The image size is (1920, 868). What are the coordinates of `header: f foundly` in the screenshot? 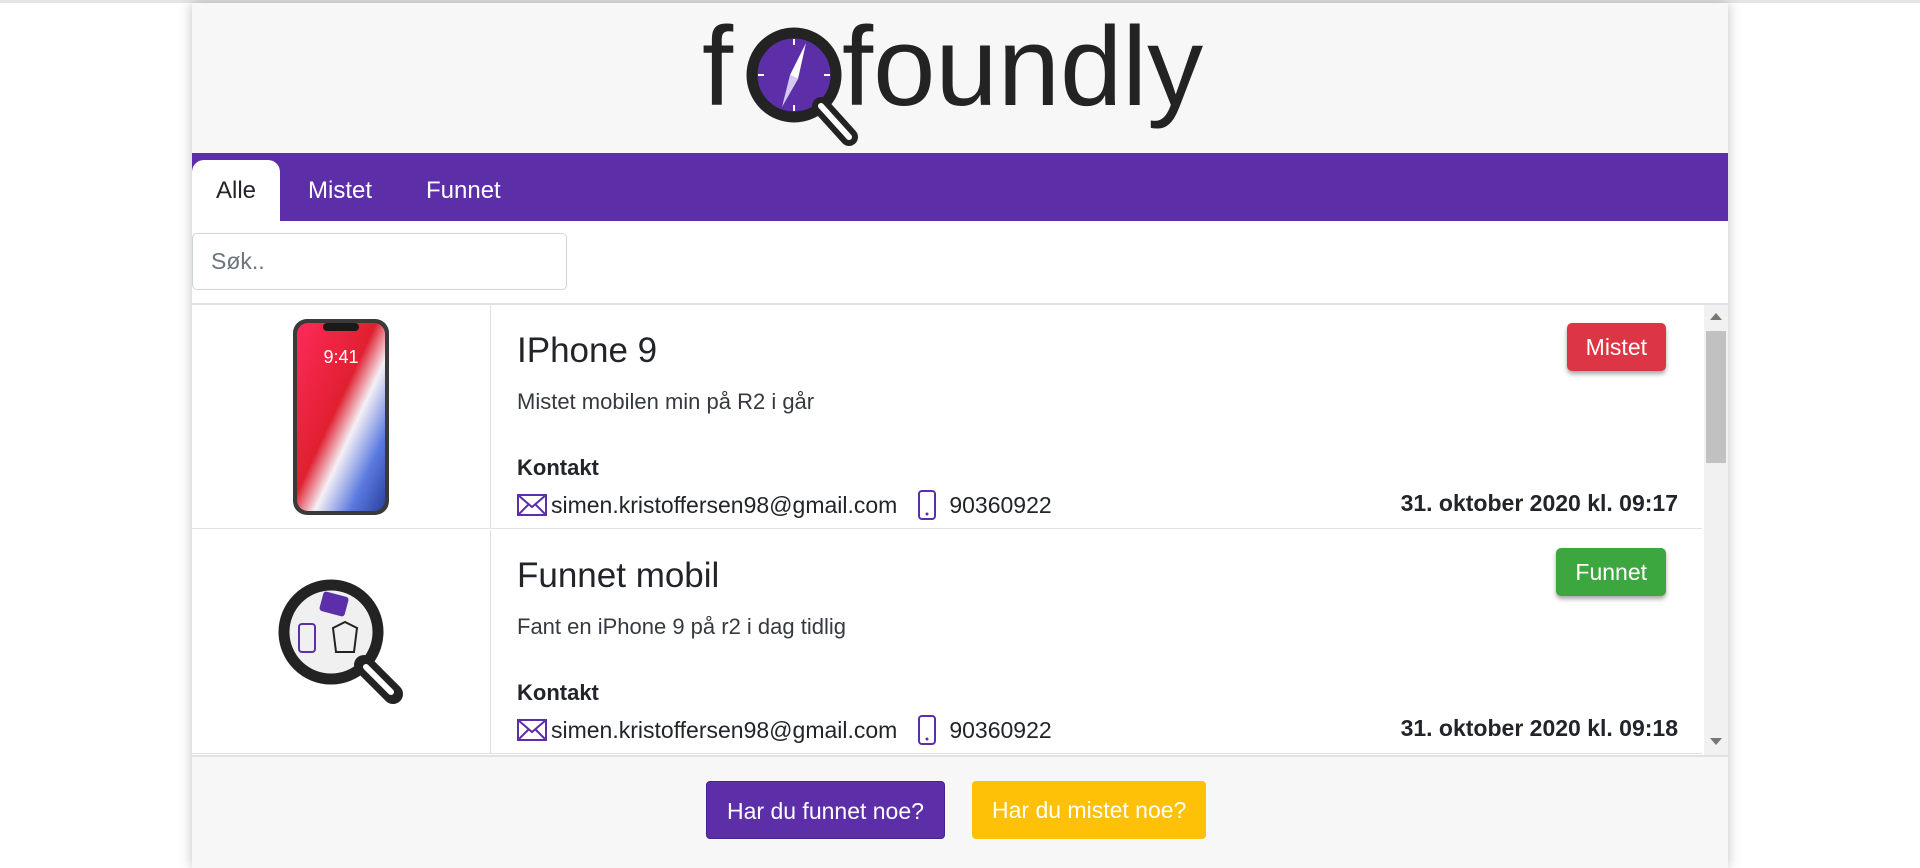 It's located at (960, 78).